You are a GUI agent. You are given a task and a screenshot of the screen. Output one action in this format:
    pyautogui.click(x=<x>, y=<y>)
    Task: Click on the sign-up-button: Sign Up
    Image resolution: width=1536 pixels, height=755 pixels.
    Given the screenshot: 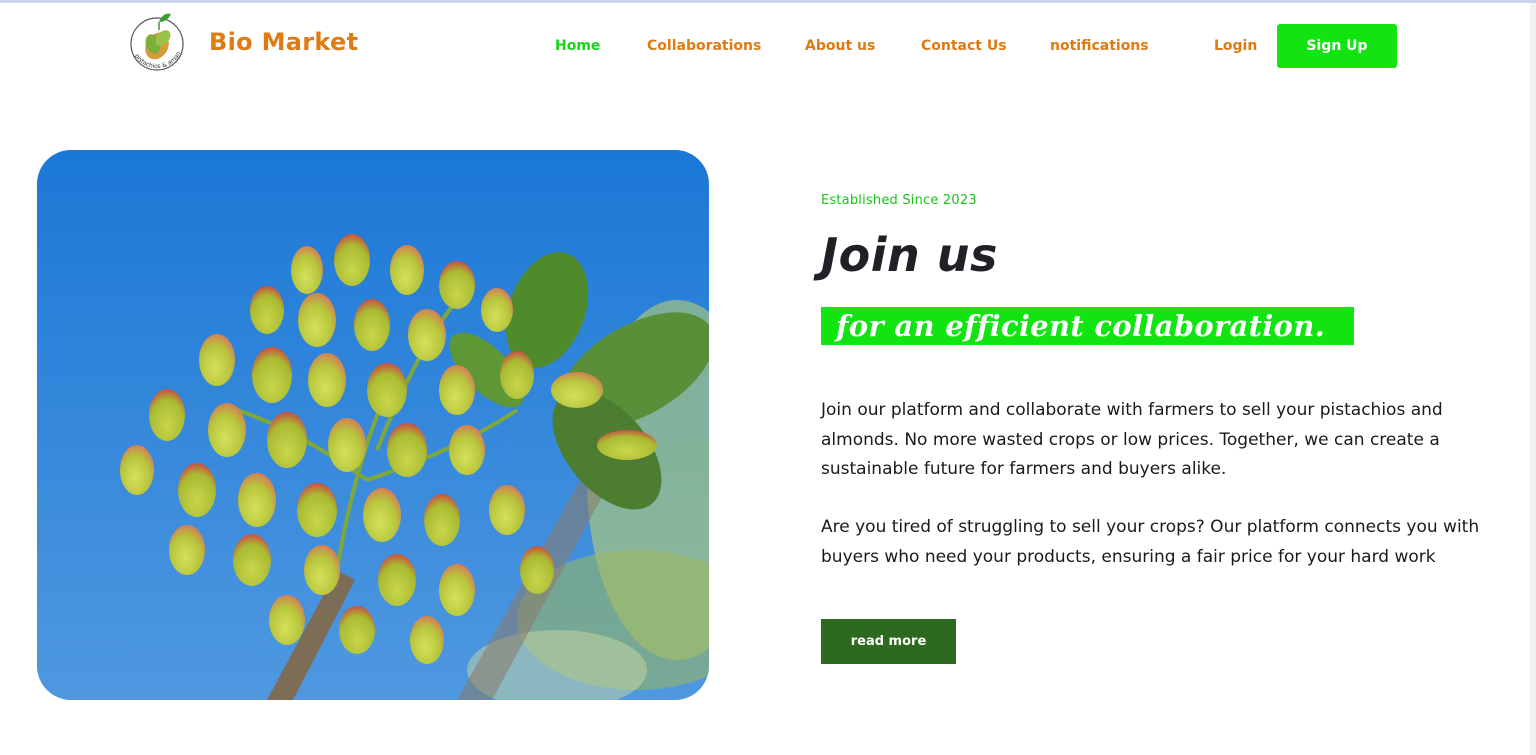 What is the action you would take?
    pyautogui.click(x=1337, y=46)
    